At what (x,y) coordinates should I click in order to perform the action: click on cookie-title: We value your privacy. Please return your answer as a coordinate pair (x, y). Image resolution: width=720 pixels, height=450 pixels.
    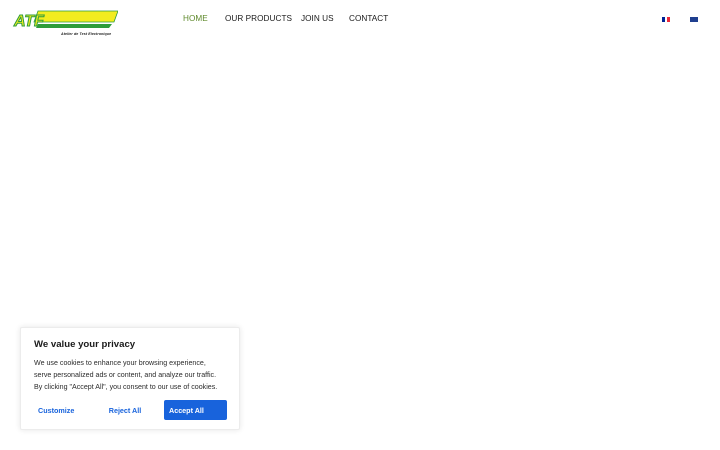
    Looking at the image, I should click on (85, 344).